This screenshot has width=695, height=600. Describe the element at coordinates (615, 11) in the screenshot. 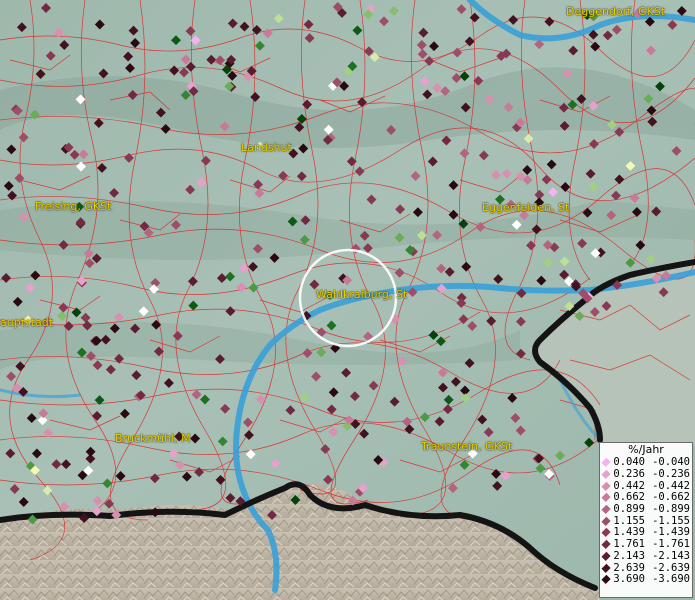

I see `place-label-deggendorf: Deggendorf, GKSt` at that location.